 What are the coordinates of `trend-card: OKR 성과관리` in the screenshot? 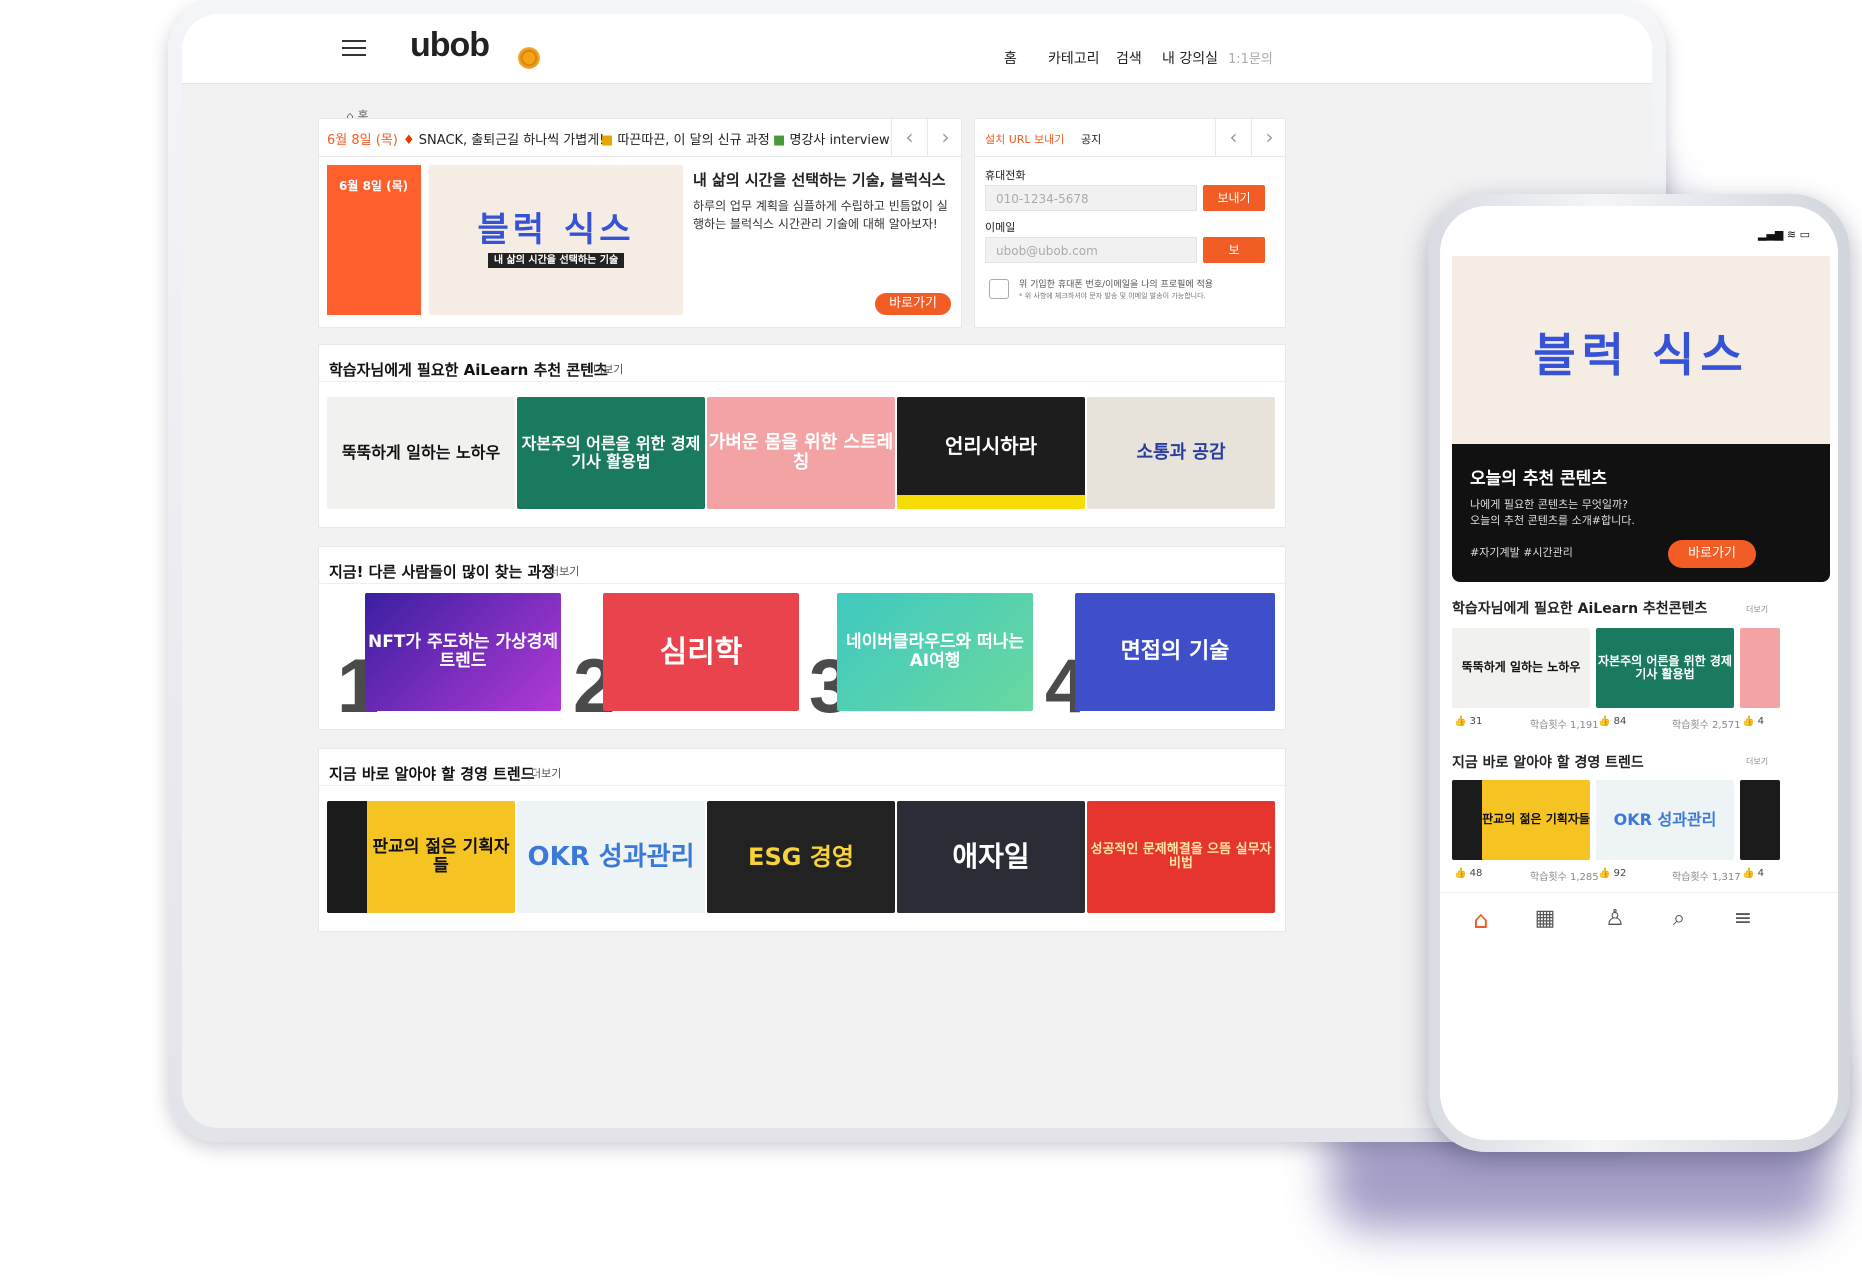 It's located at (611, 857).